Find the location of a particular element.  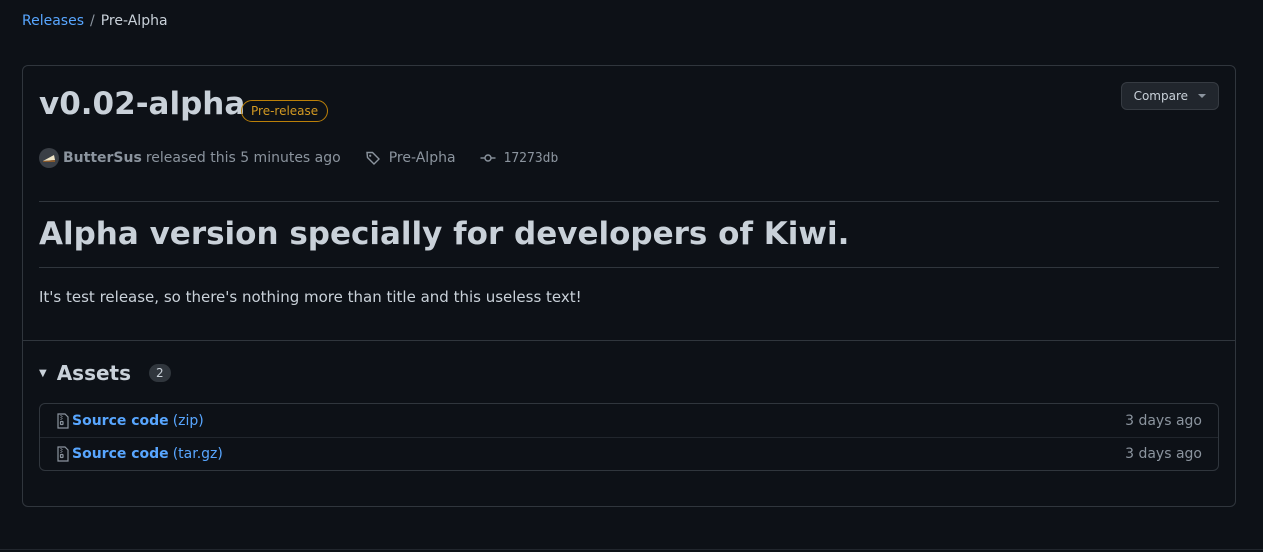

chevron-down-icon is located at coordinates (1202, 96).